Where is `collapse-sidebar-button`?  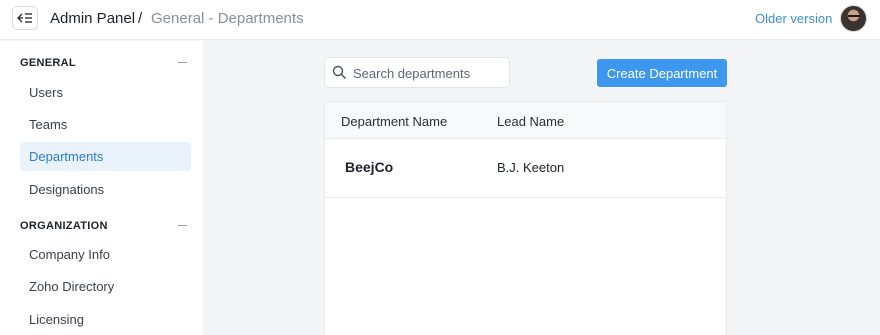 collapse-sidebar-button is located at coordinates (25, 18).